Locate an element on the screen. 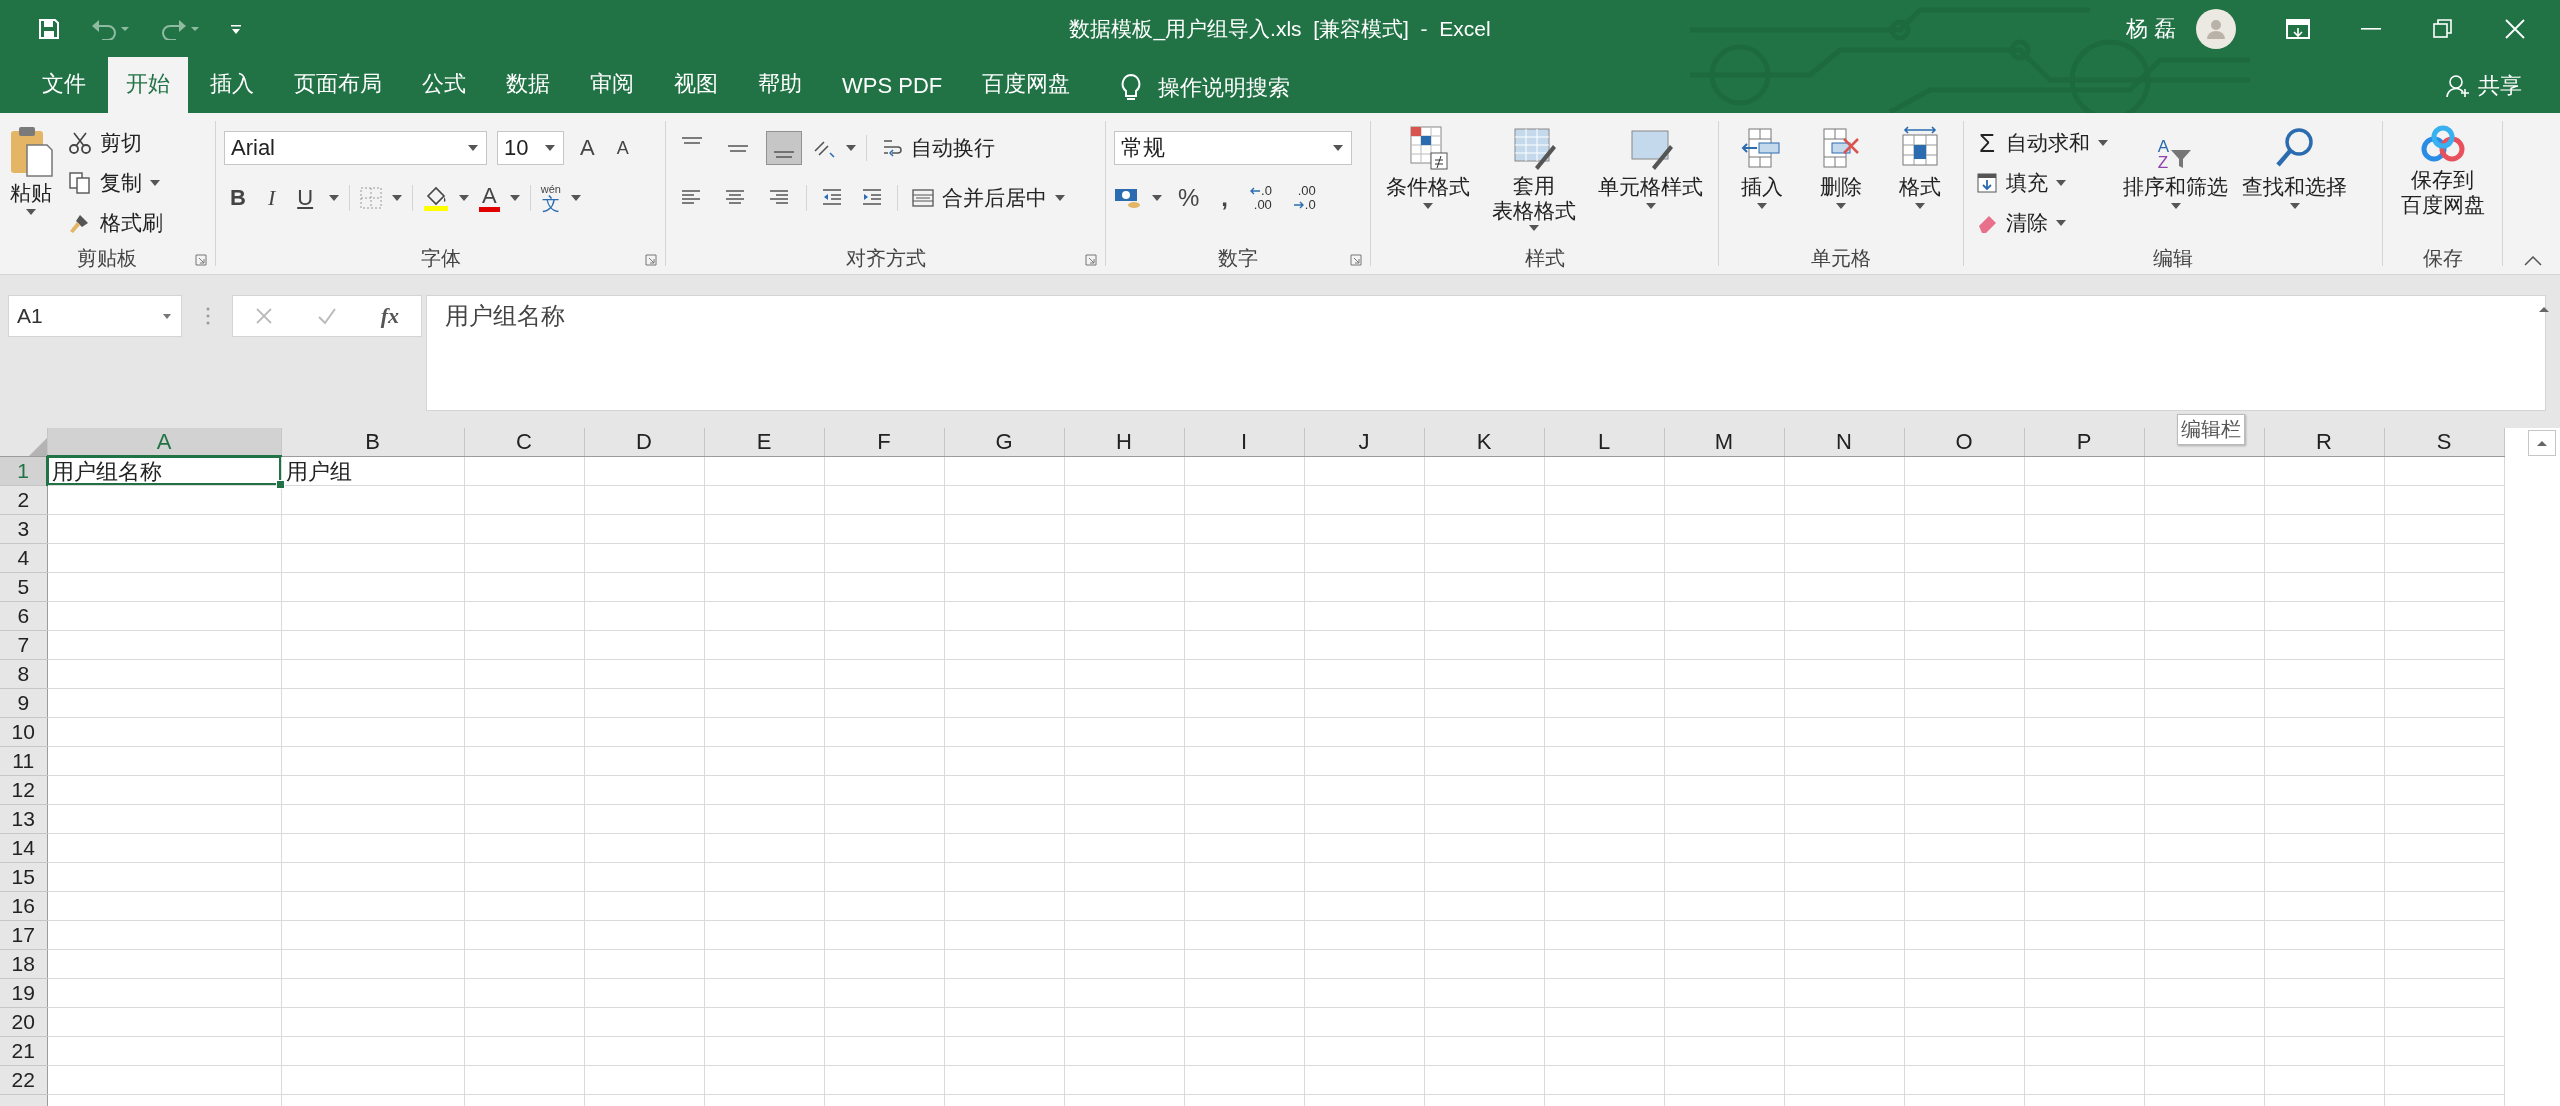 The height and width of the screenshot is (1106, 2560). group-label: 数字 is located at coordinates (1238, 258).